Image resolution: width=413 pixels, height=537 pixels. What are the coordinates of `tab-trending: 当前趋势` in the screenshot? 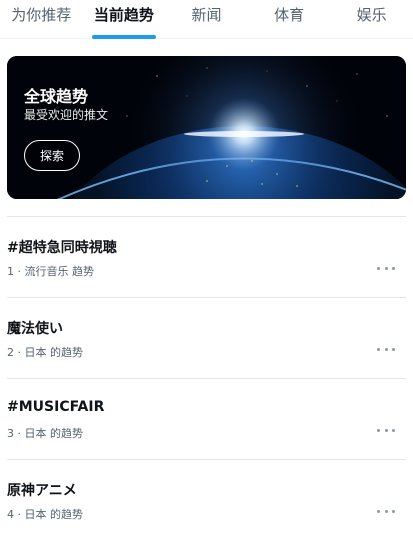 It's located at (124, 19).